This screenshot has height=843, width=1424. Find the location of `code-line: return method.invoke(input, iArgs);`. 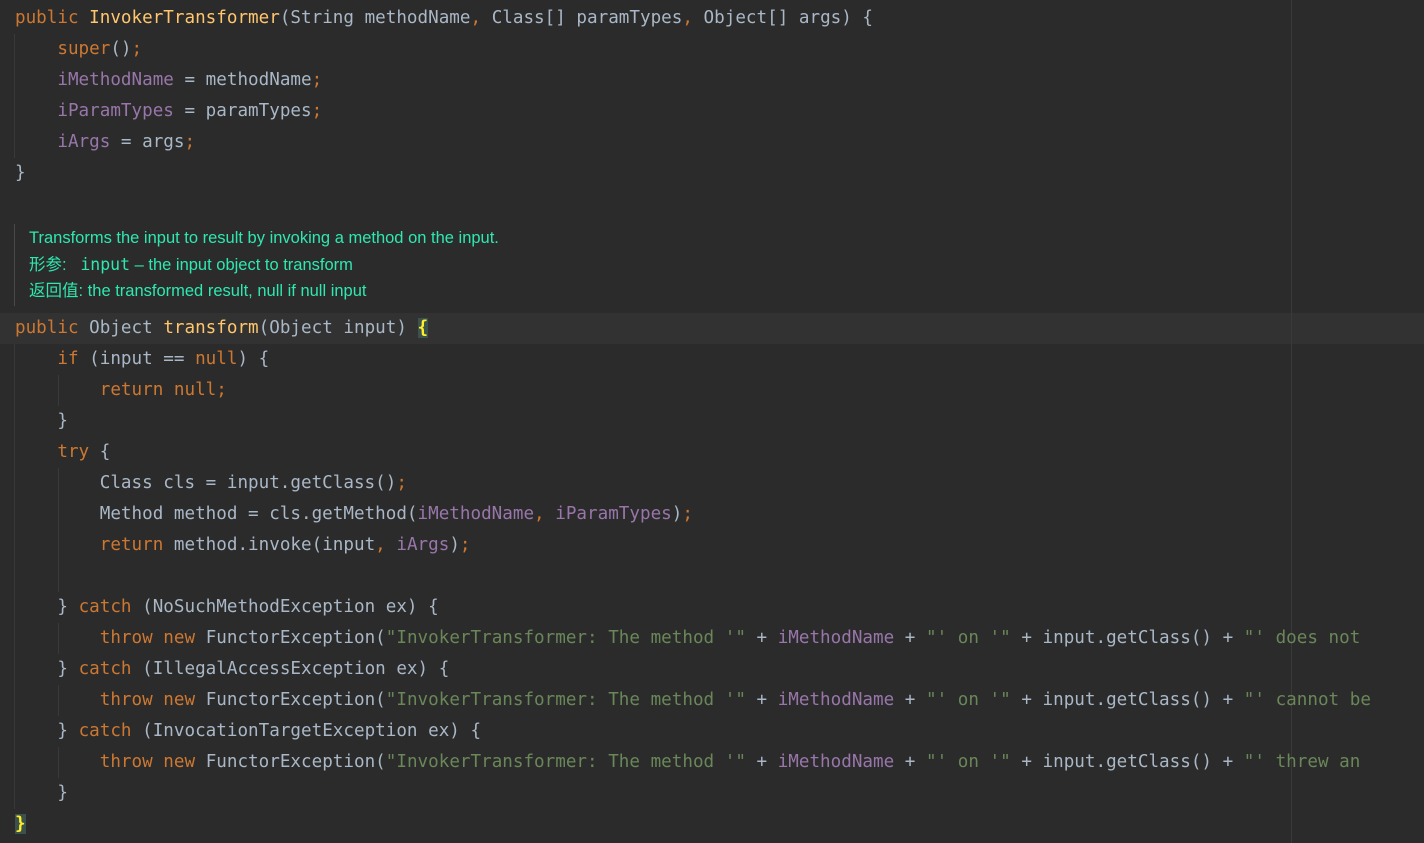

code-line: return method.invoke(input, iArgs); is located at coordinates (243, 545).